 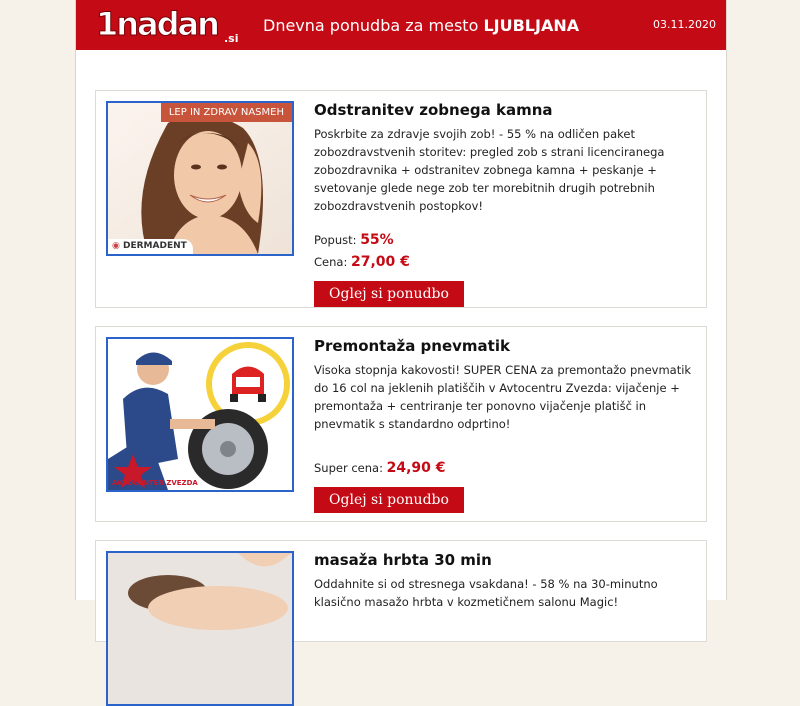 What do you see at coordinates (506, 560) in the screenshot?
I see `offer-title: masaža hrbta 30 min` at bounding box center [506, 560].